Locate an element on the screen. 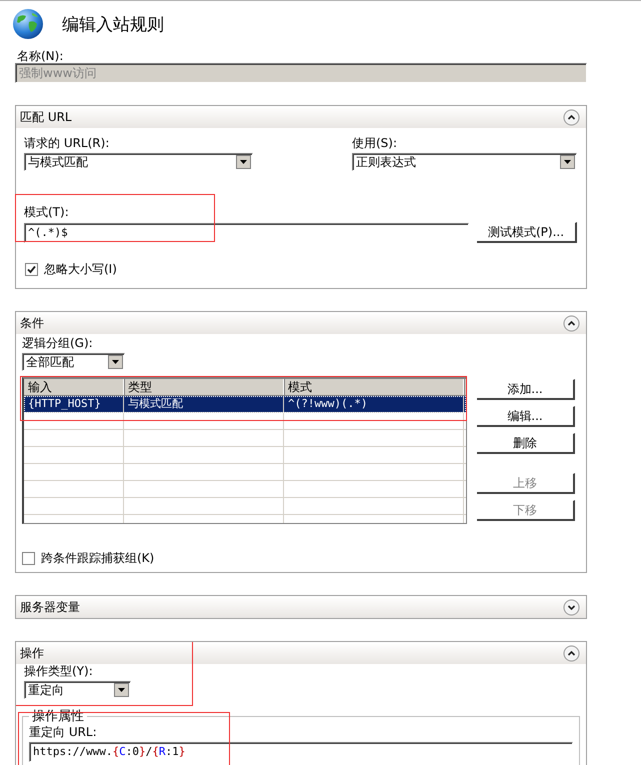 The height and width of the screenshot is (765, 641). checkbox-label: 忽略大小写(I) is located at coordinates (80, 269).